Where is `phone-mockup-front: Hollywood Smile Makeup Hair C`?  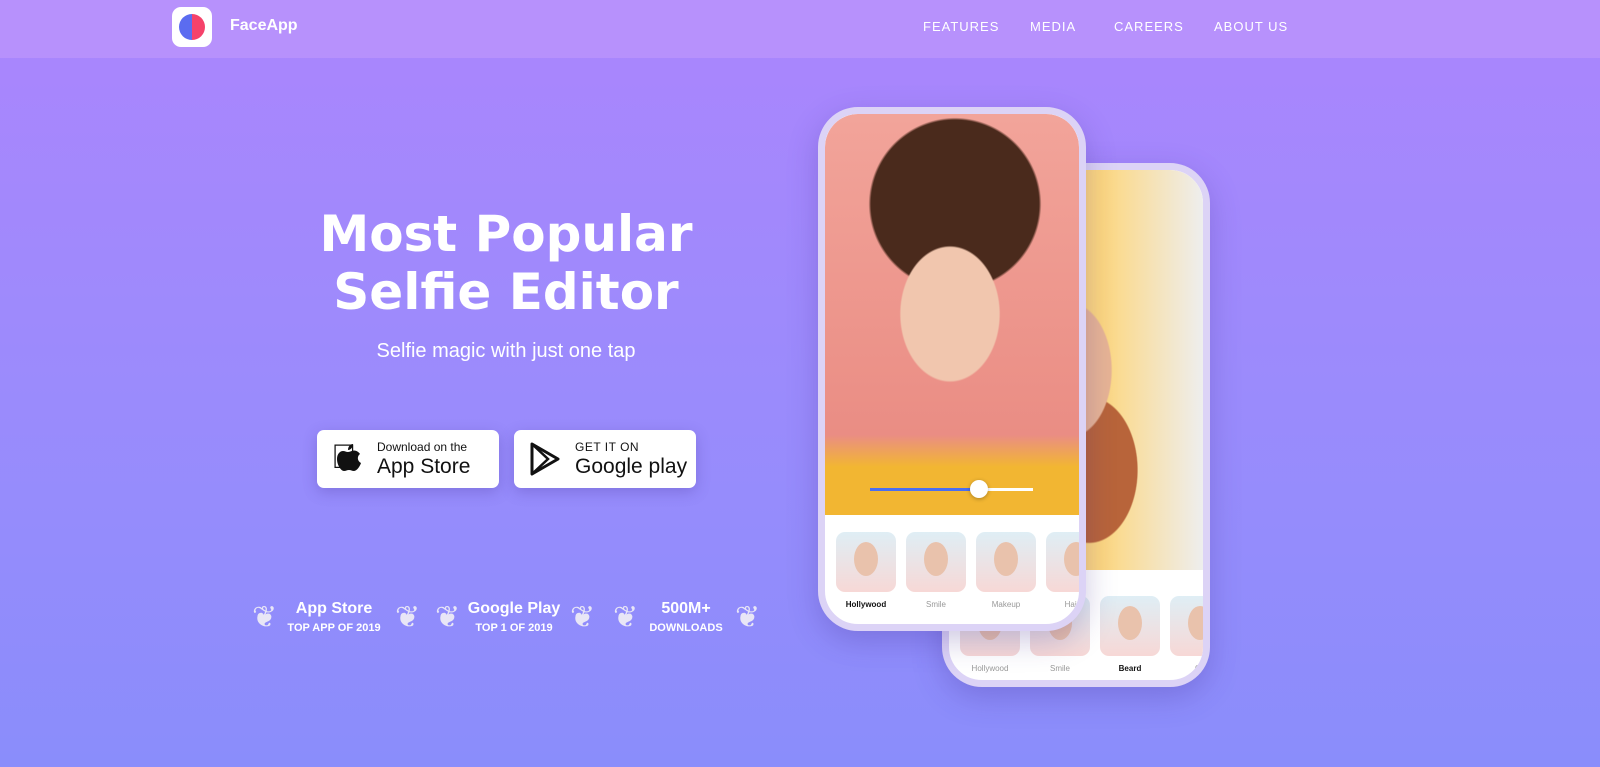 phone-mockup-front: Hollywood Smile Makeup Hair C is located at coordinates (952, 369).